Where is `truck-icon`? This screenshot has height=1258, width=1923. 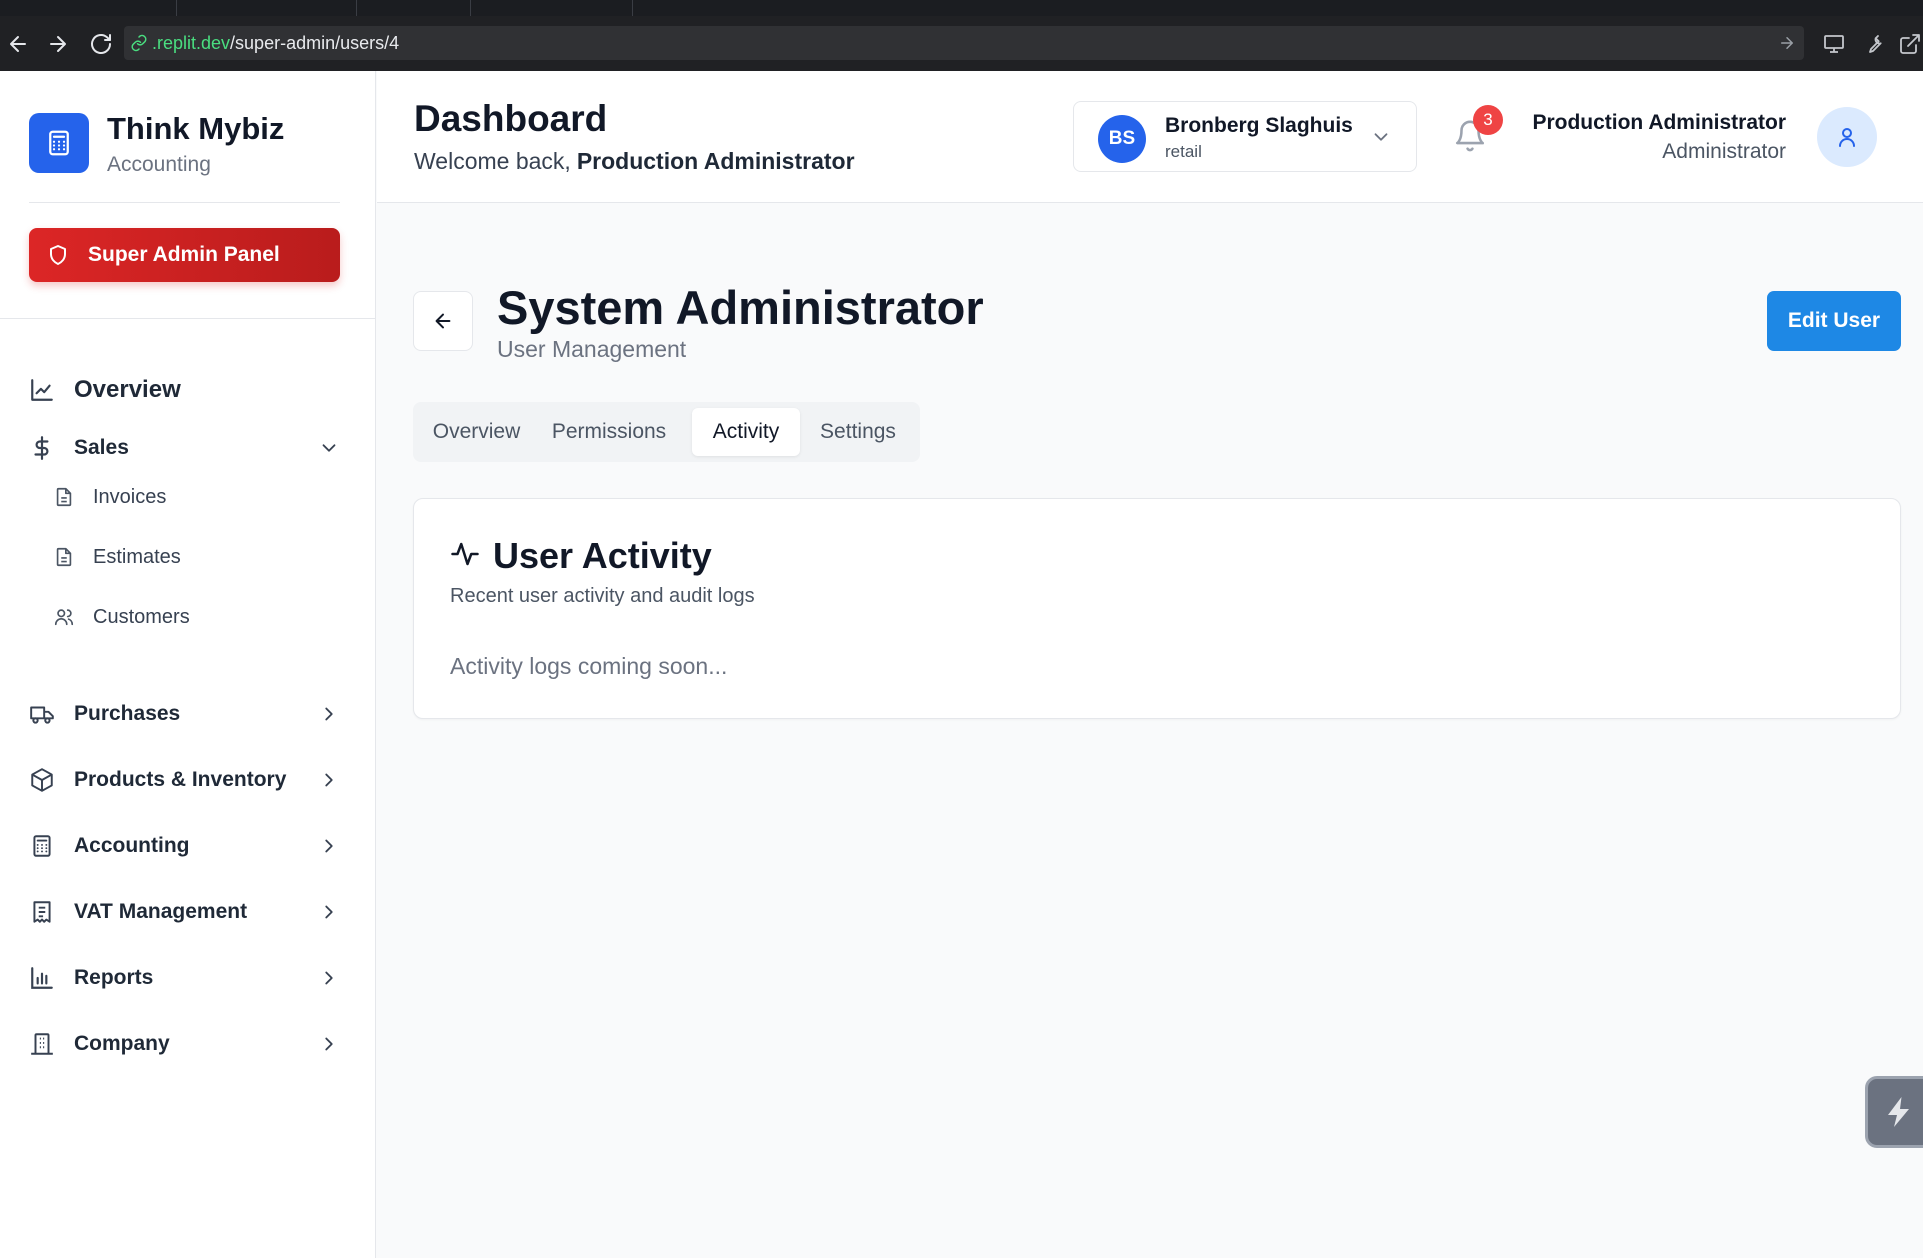
truck-icon is located at coordinates (42, 715).